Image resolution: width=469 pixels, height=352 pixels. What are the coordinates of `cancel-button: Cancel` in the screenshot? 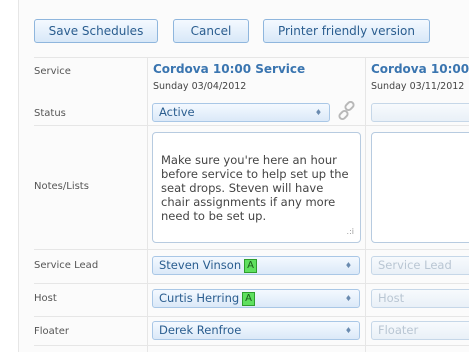 It's located at (211, 31).